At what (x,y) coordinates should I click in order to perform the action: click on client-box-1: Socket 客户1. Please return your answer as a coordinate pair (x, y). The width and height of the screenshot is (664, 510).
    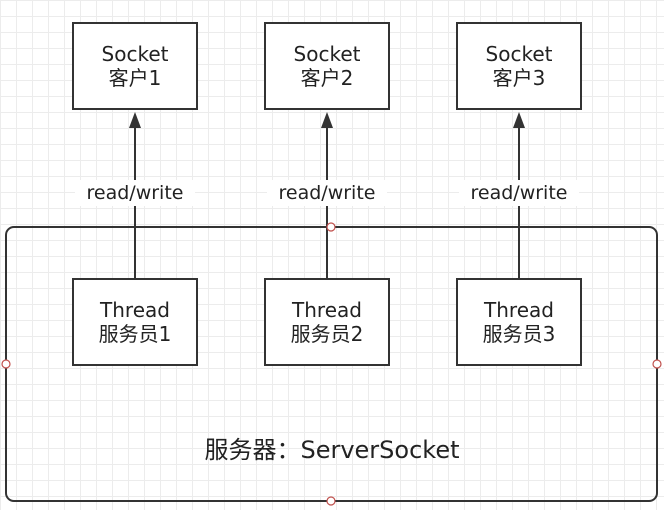
    Looking at the image, I should click on (135, 66).